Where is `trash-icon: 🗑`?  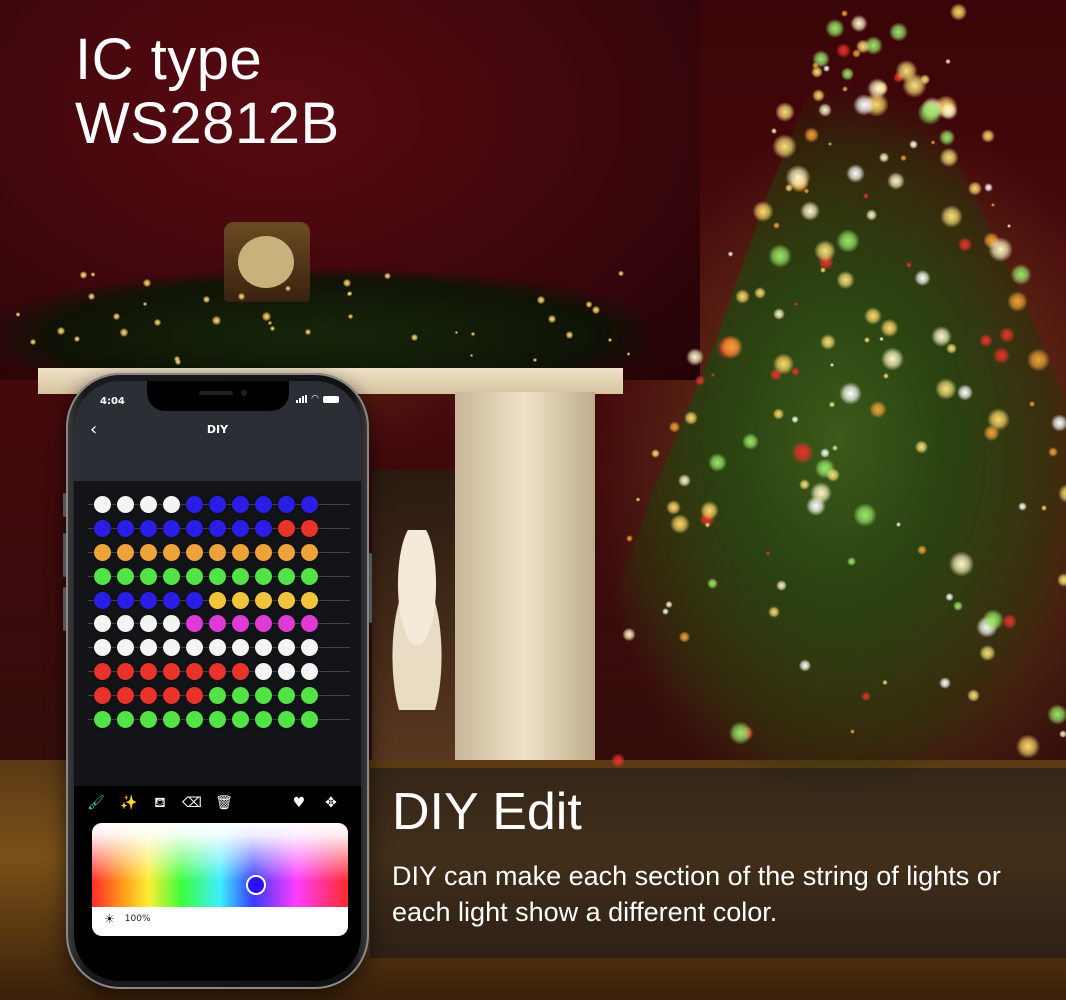
trash-icon: 🗑 is located at coordinates (224, 803).